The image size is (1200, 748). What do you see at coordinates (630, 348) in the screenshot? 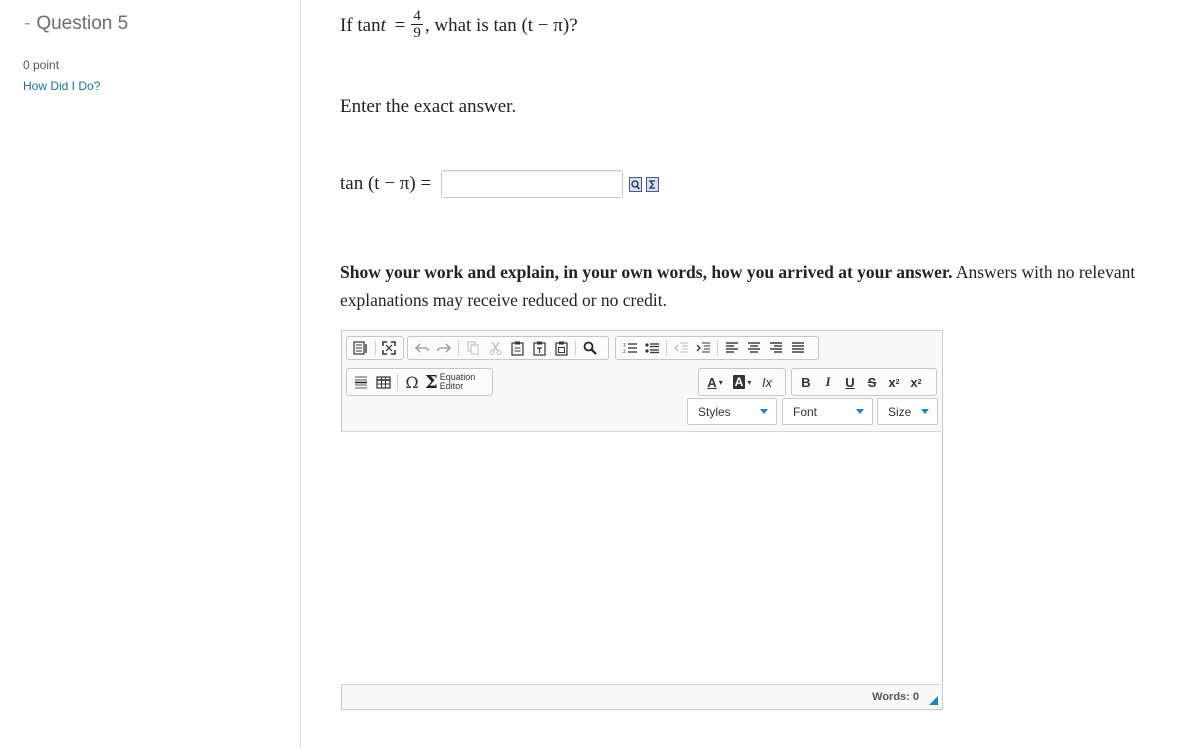
I see `numbered-list-icon: 12` at bounding box center [630, 348].